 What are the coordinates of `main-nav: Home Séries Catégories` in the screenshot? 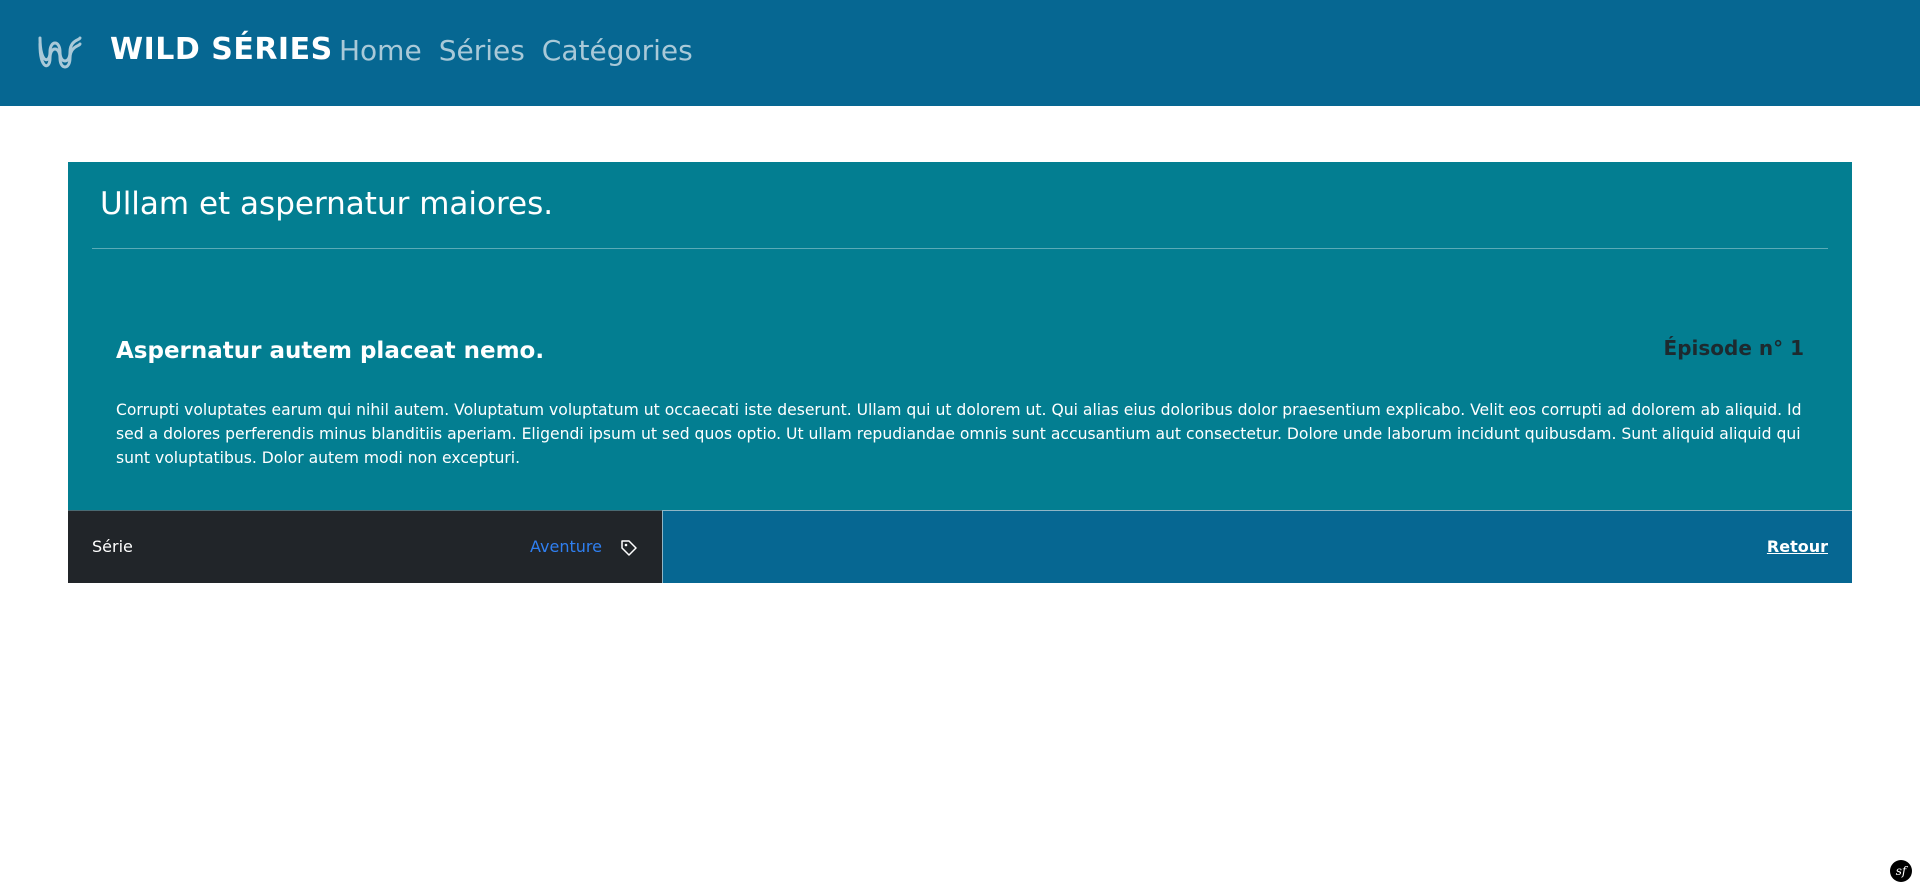 It's located at (516, 50).